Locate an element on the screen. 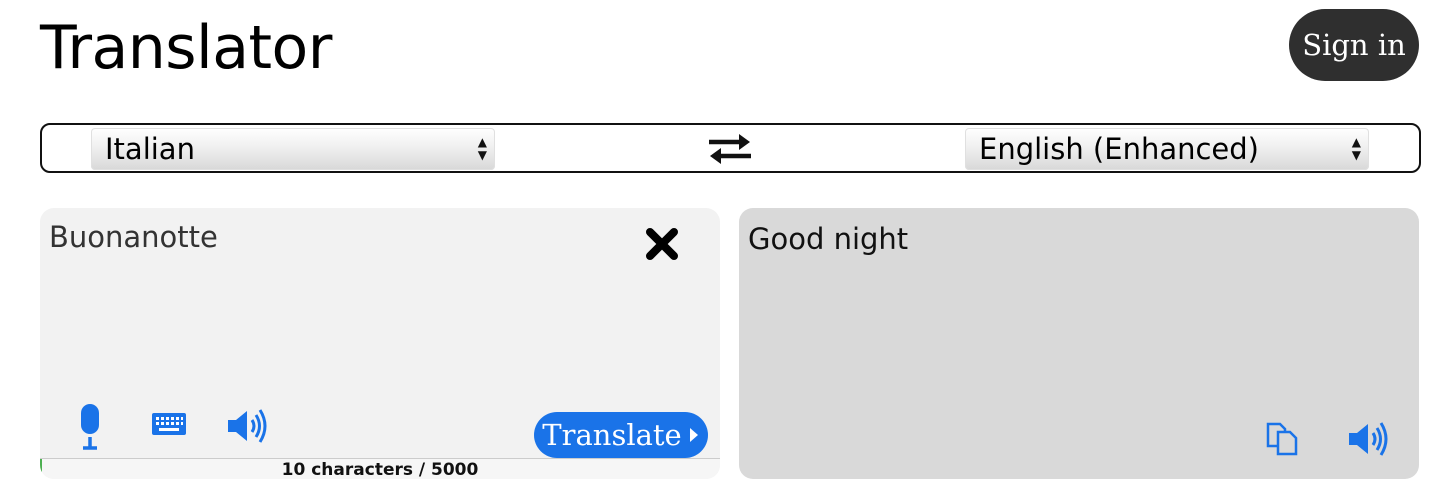 Image resolution: width=1456 pixels, height=491 pixels. target-language-label: English (Enhanced) is located at coordinates (1119, 149).